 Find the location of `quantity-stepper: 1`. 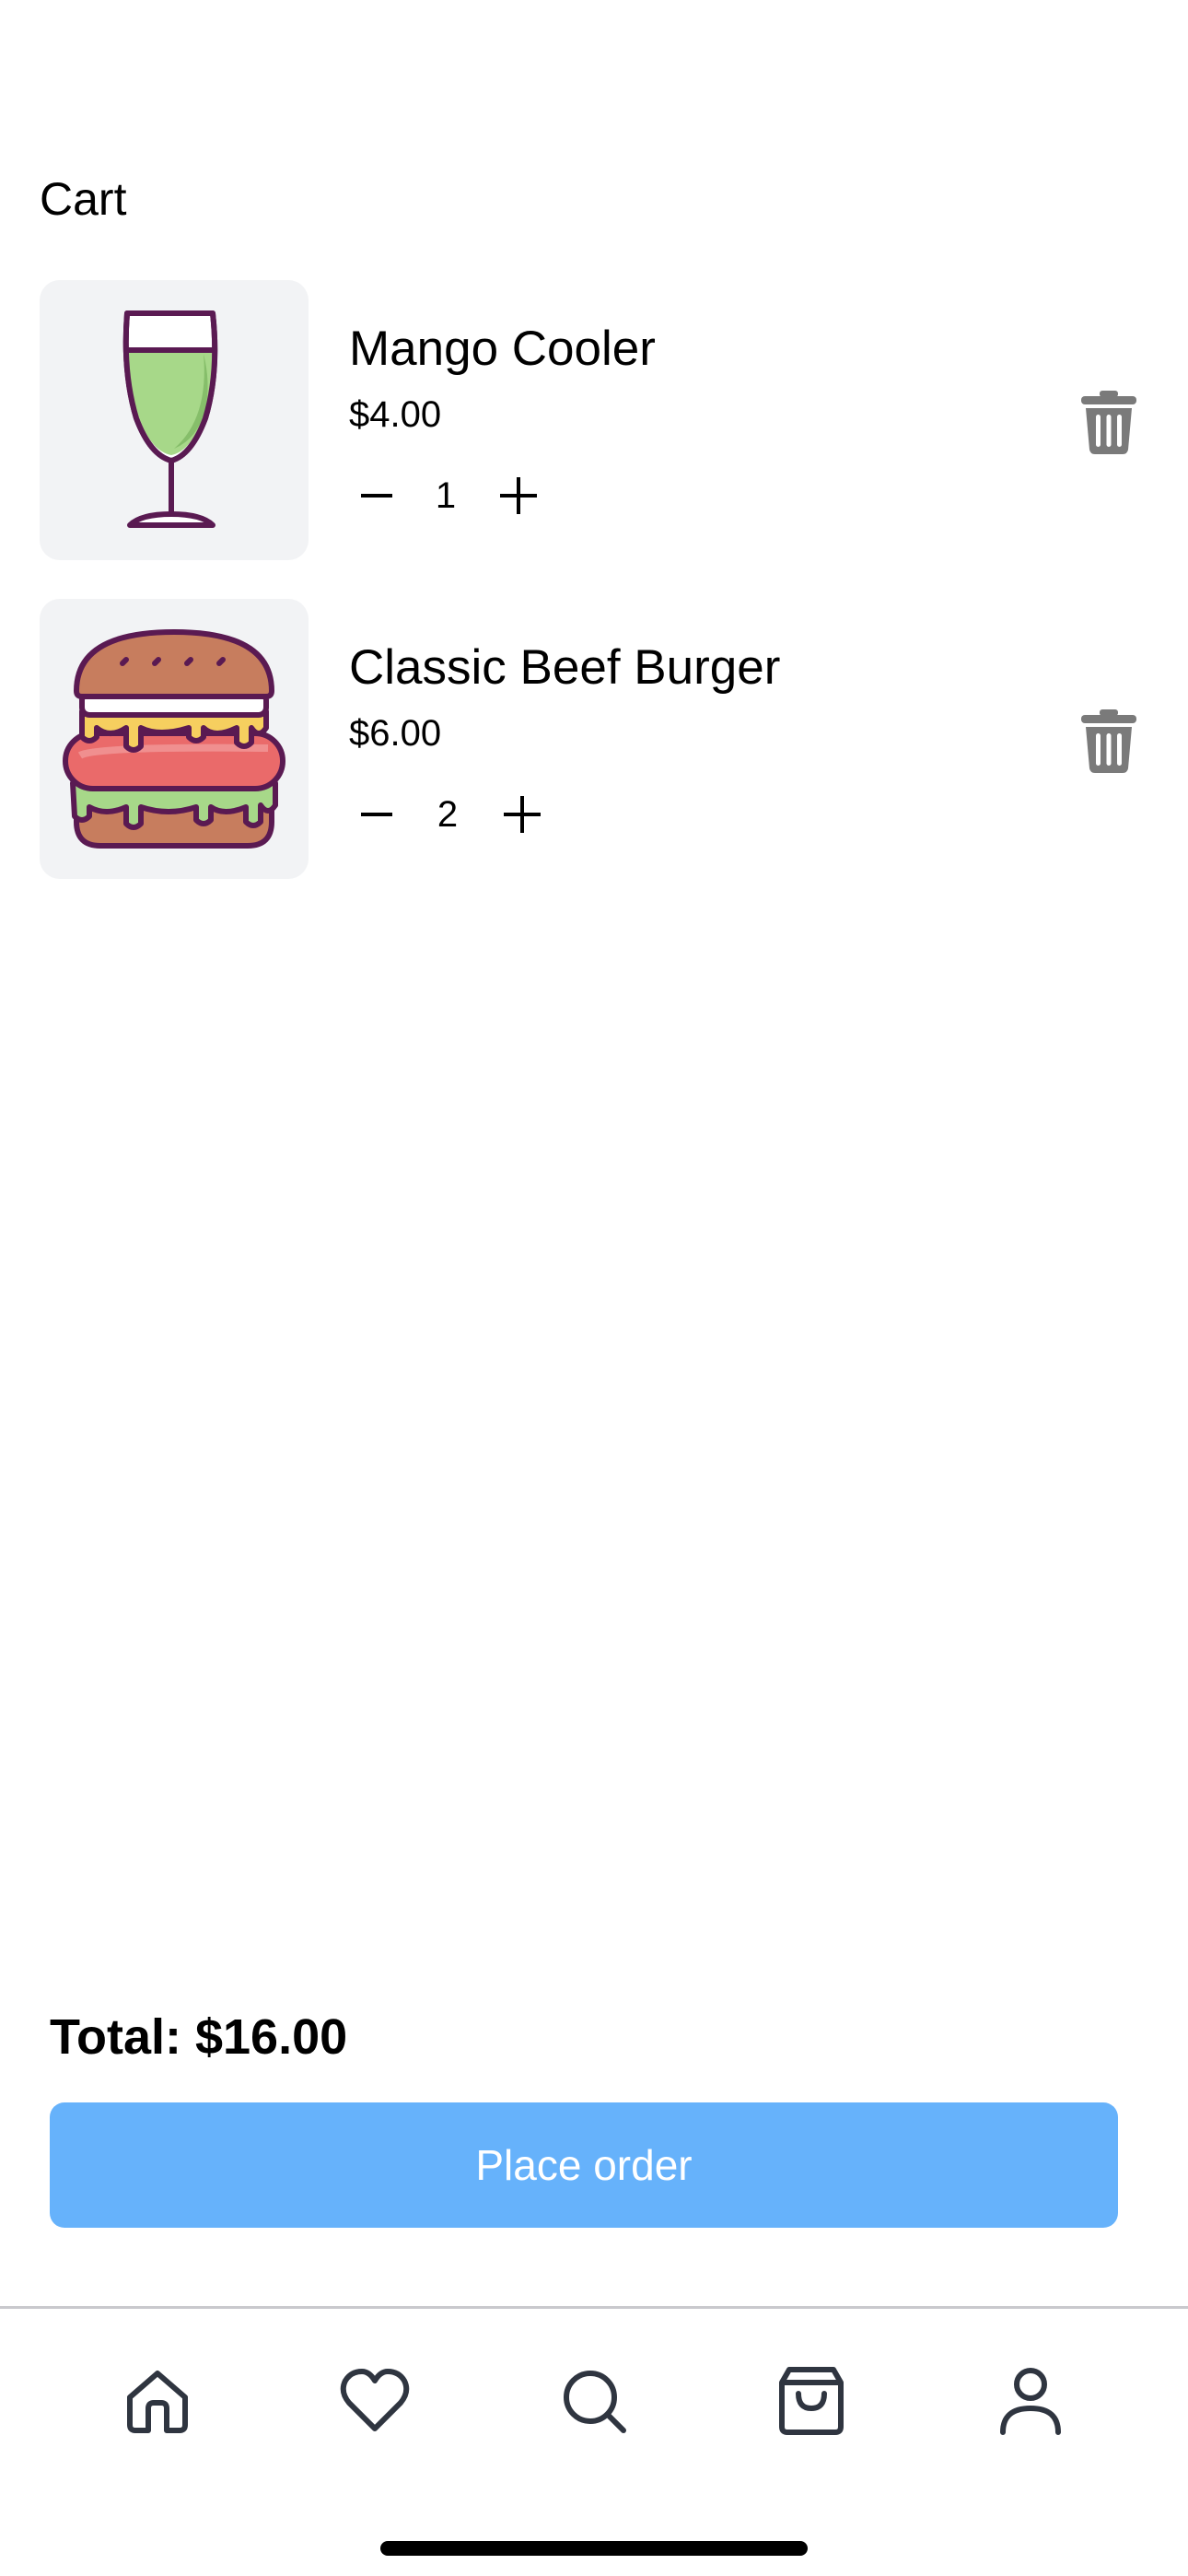

quantity-stepper: 1 is located at coordinates (459, 495).